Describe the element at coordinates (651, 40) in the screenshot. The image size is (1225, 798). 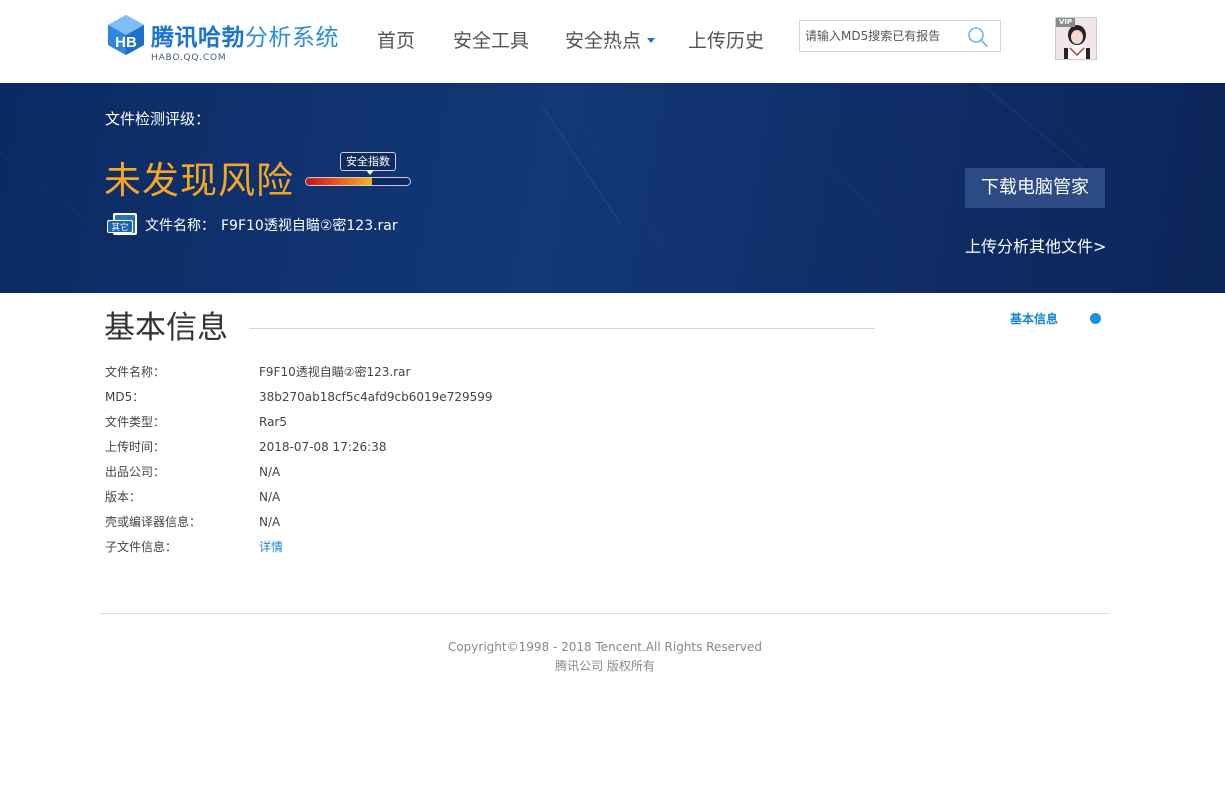
I see `chevron-down-icon` at that location.